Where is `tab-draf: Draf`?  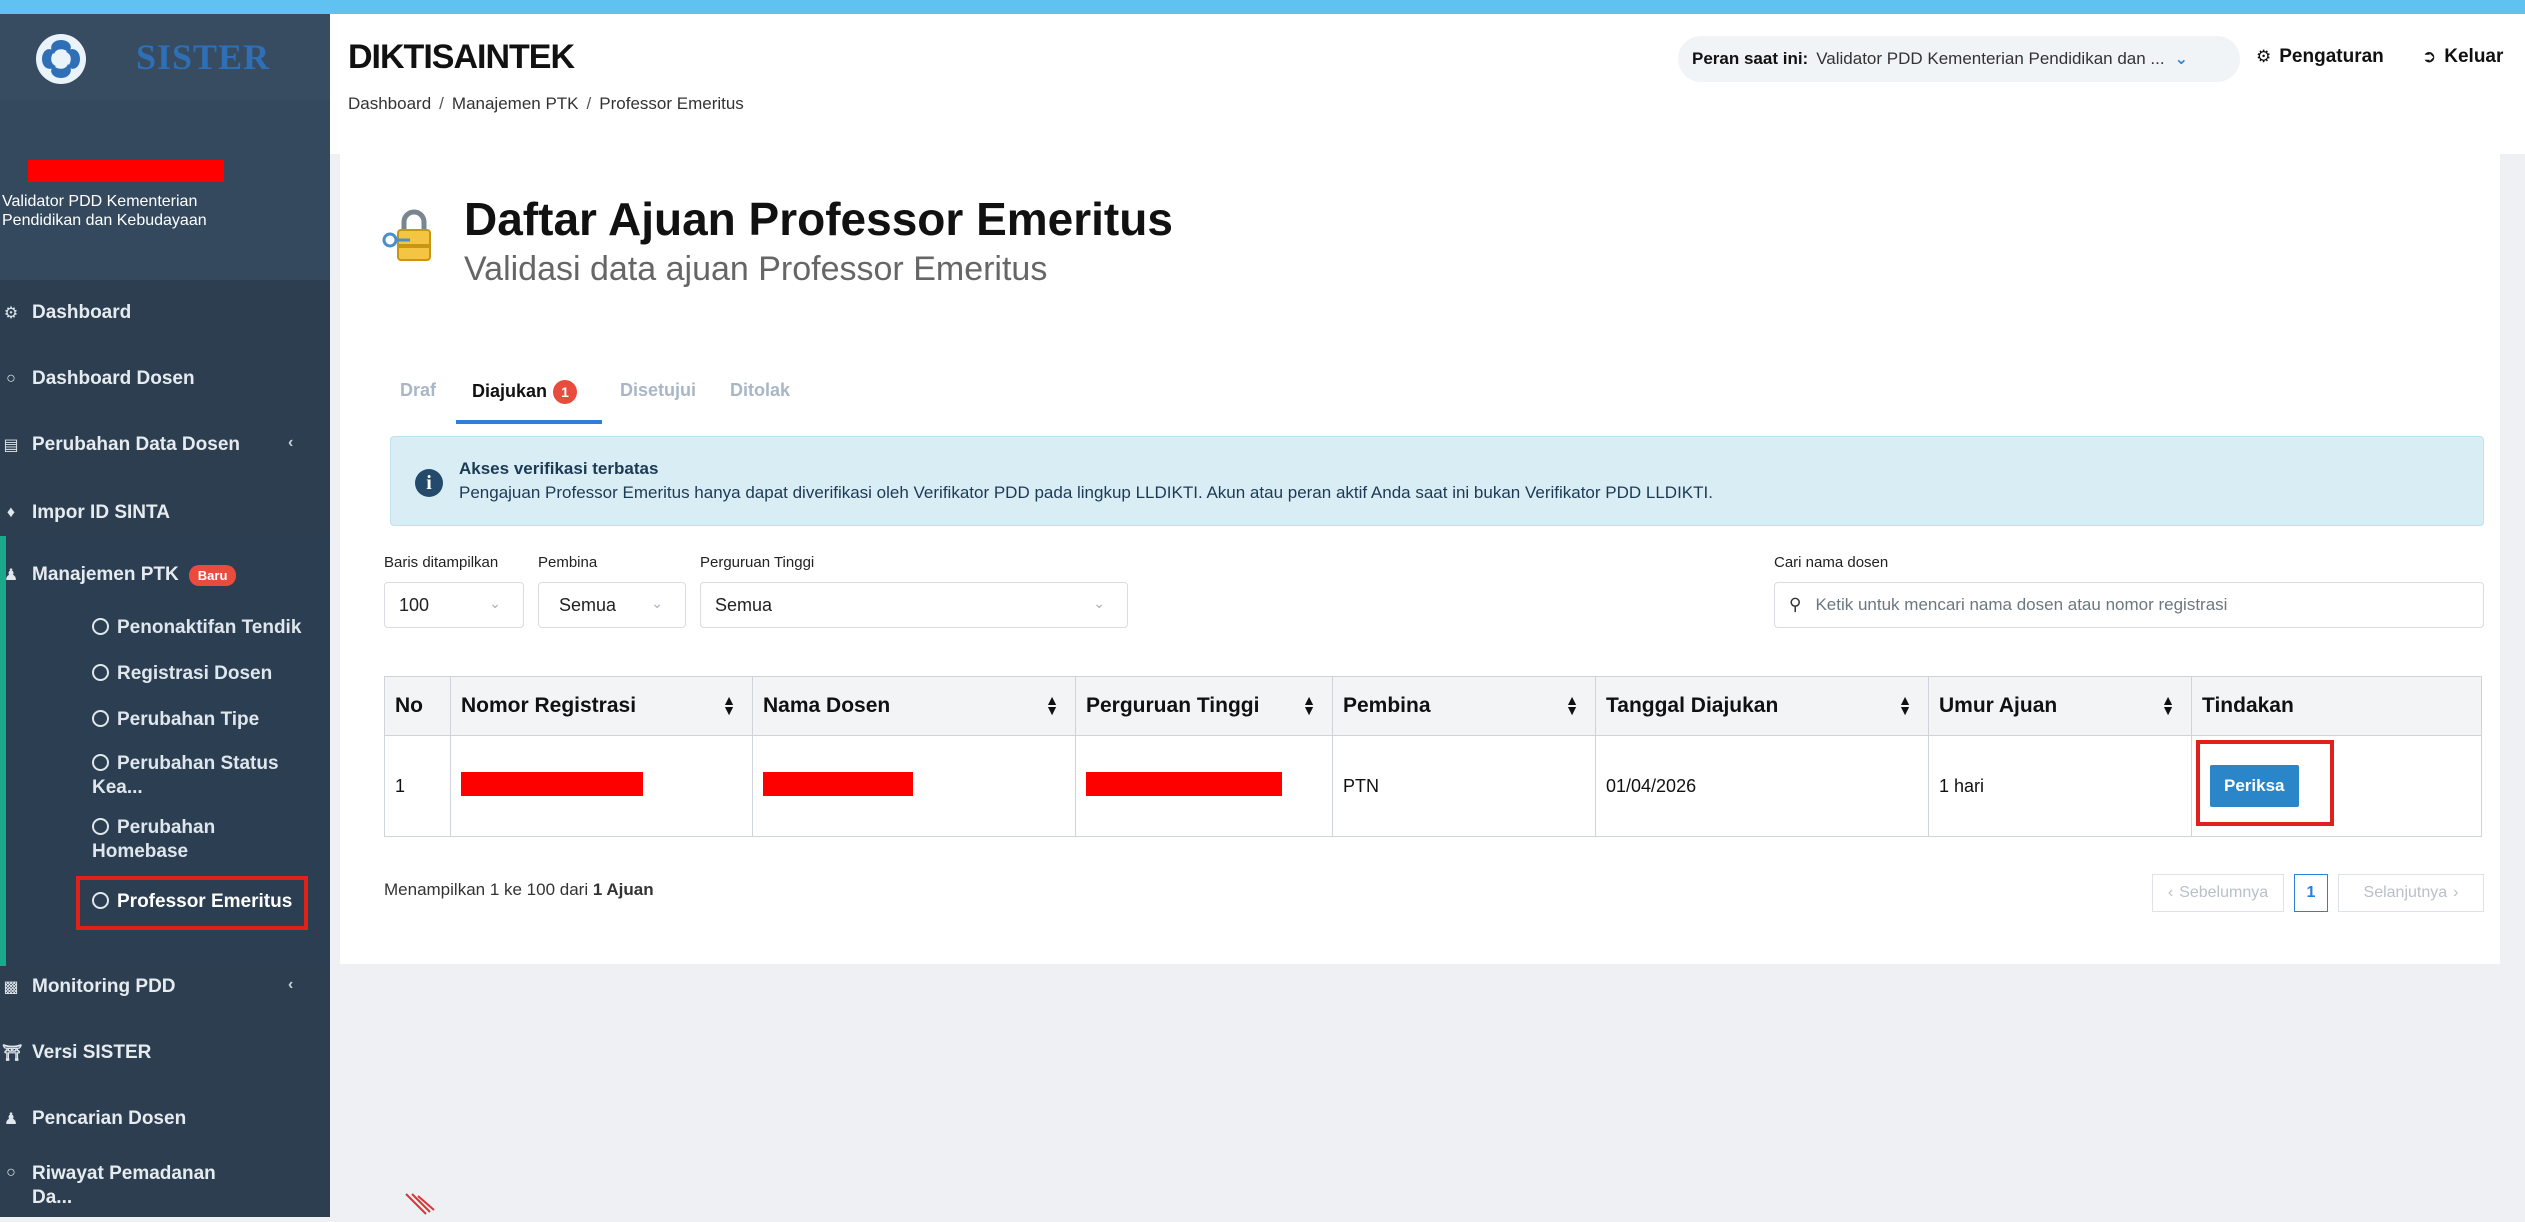 tab-draf: Draf is located at coordinates (418, 390).